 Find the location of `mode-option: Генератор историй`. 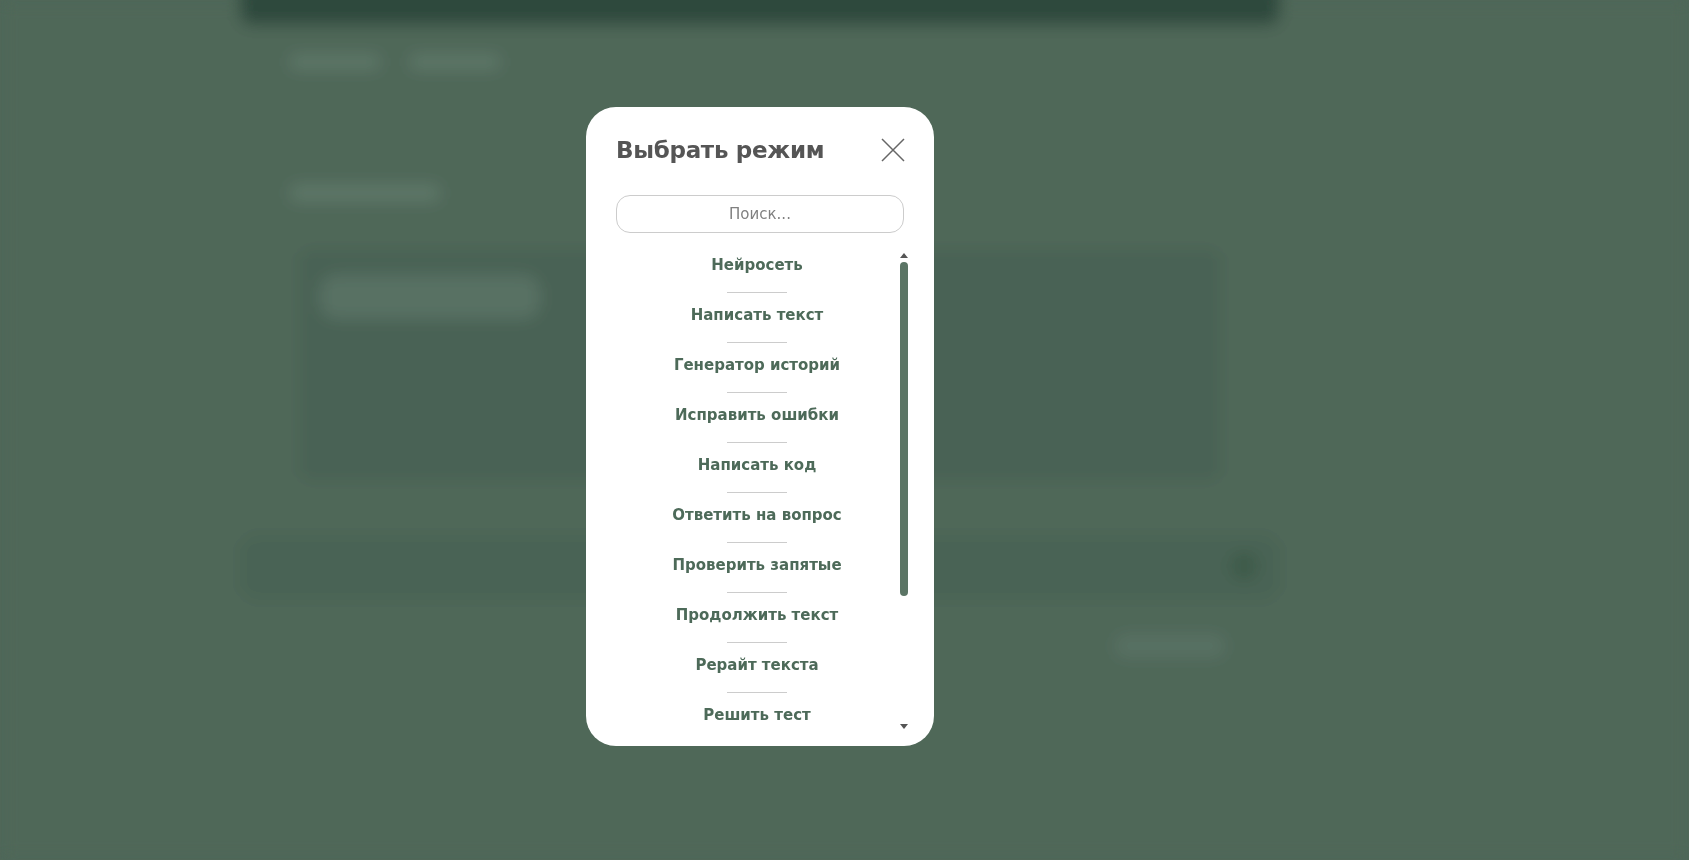

mode-option: Генератор историй is located at coordinates (757, 367).